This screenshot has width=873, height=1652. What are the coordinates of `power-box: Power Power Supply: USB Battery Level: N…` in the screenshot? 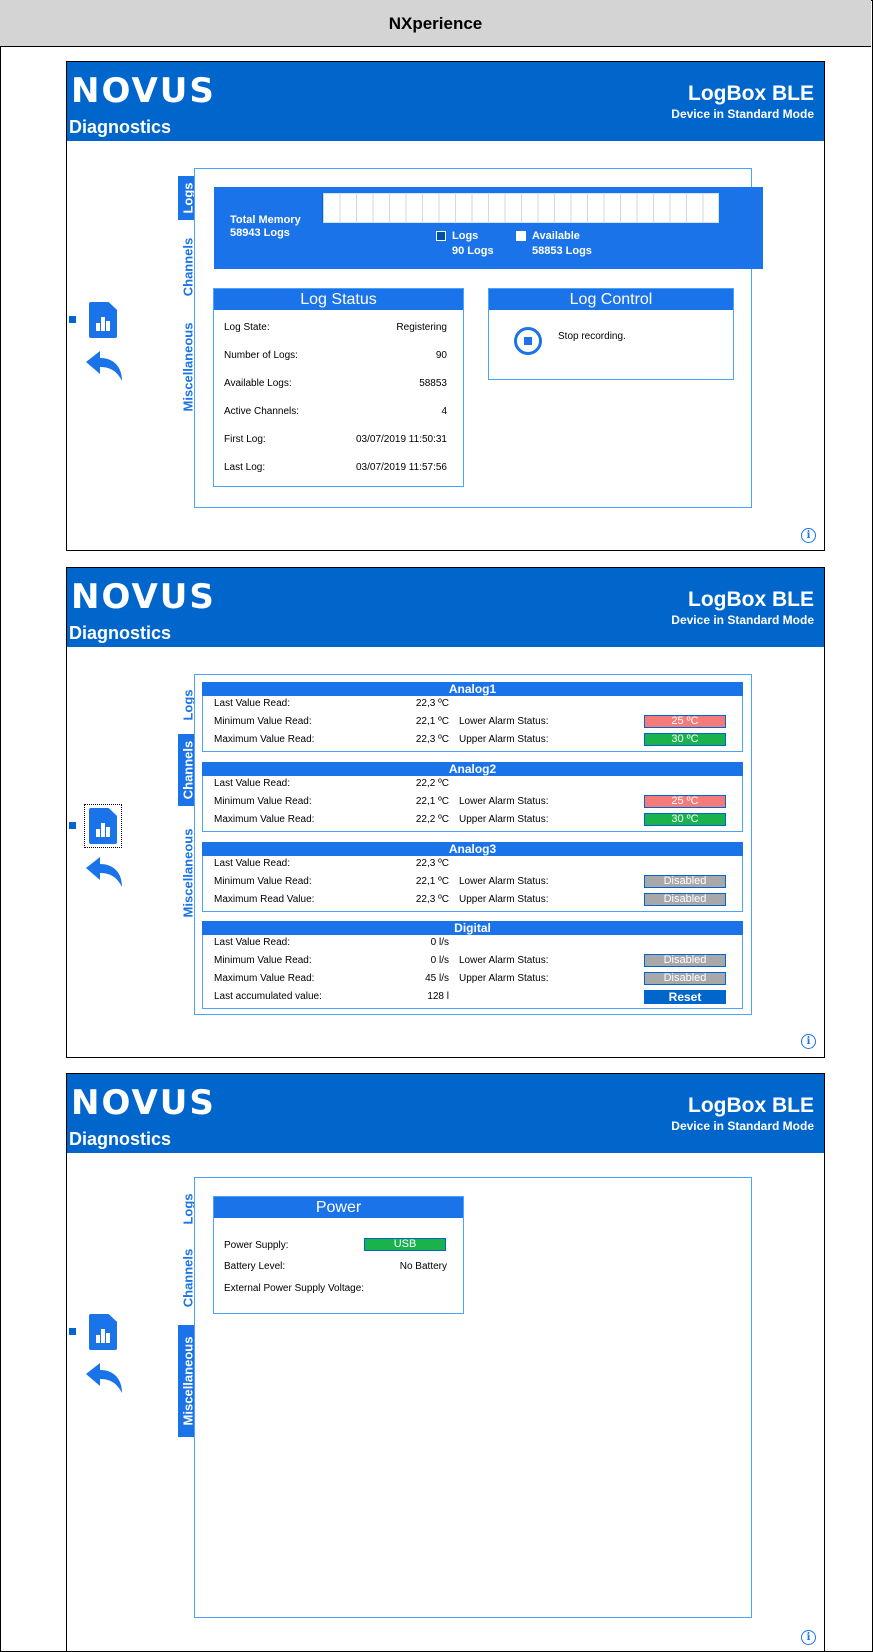 It's located at (338, 1255).